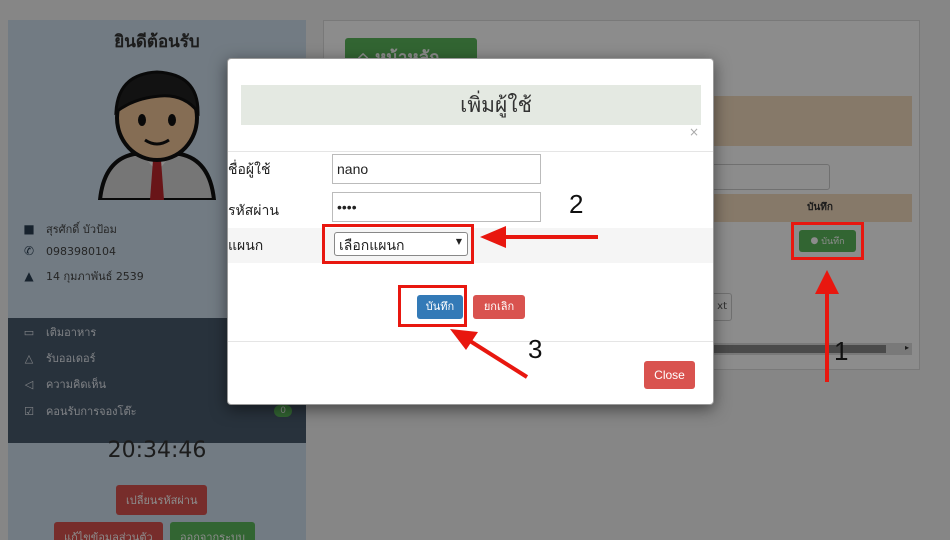 The width and height of the screenshot is (950, 540). What do you see at coordinates (576, 204) in the screenshot?
I see `annotation-number-2: 2` at bounding box center [576, 204].